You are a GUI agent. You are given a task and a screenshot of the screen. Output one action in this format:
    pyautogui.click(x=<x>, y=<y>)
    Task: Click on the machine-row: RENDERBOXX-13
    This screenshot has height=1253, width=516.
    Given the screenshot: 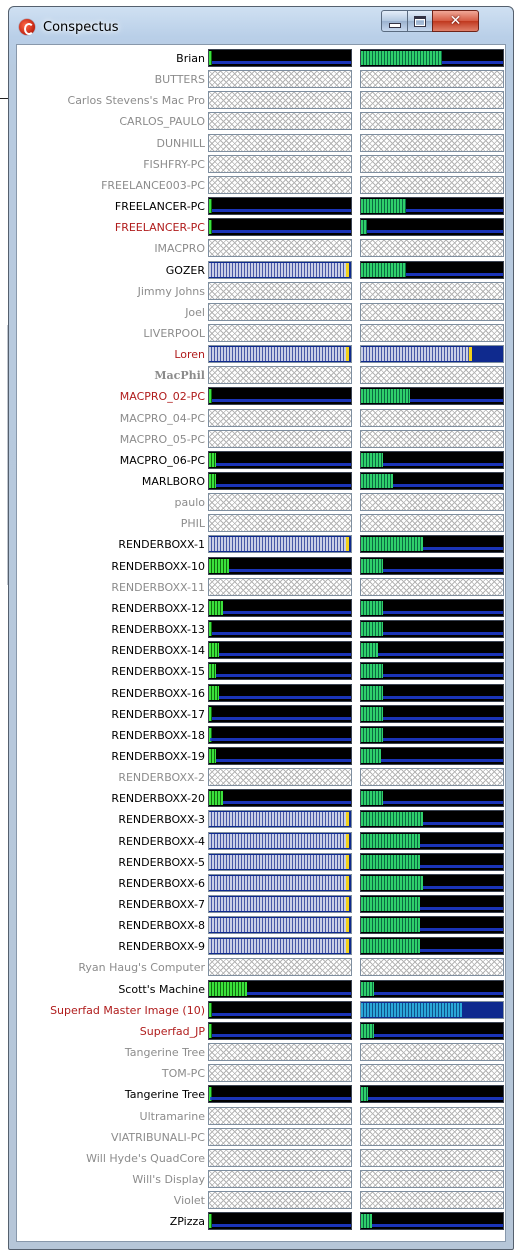 What is the action you would take?
    pyautogui.click(x=262, y=630)
    